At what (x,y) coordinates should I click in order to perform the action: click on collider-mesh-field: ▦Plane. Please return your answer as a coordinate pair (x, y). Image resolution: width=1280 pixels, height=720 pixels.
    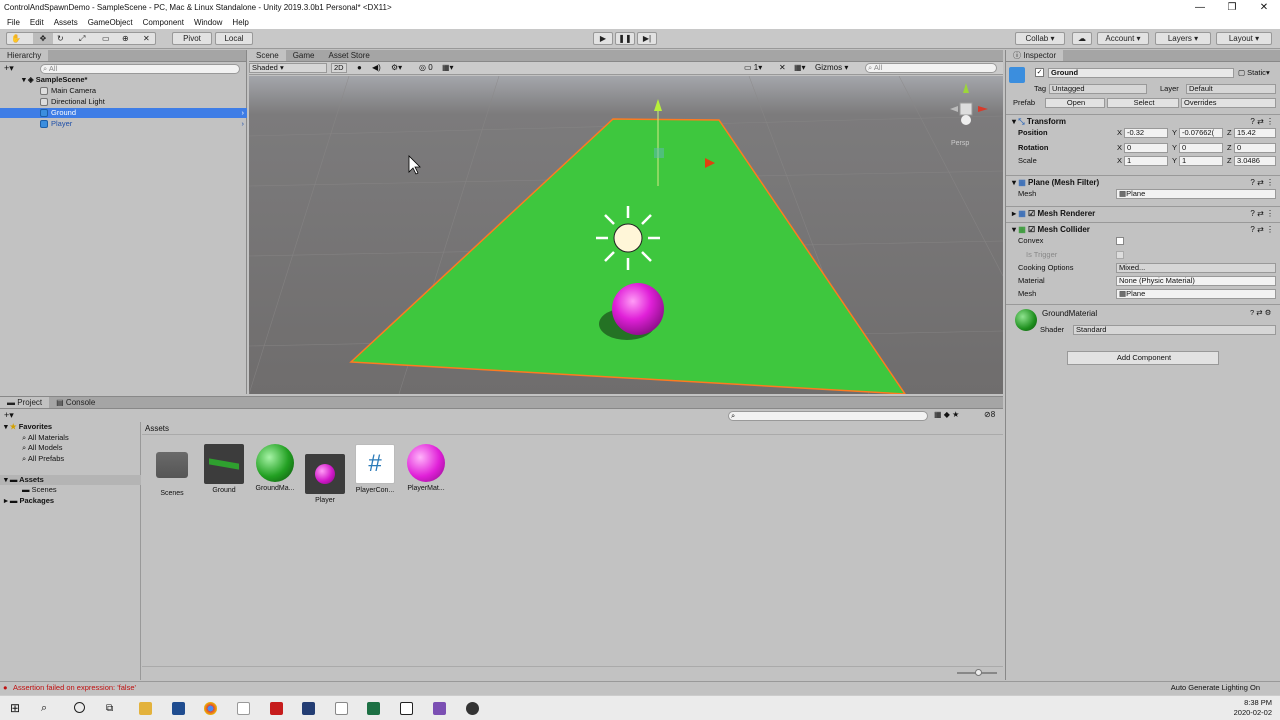
    Looking at the image, I should click on (1196, 294).